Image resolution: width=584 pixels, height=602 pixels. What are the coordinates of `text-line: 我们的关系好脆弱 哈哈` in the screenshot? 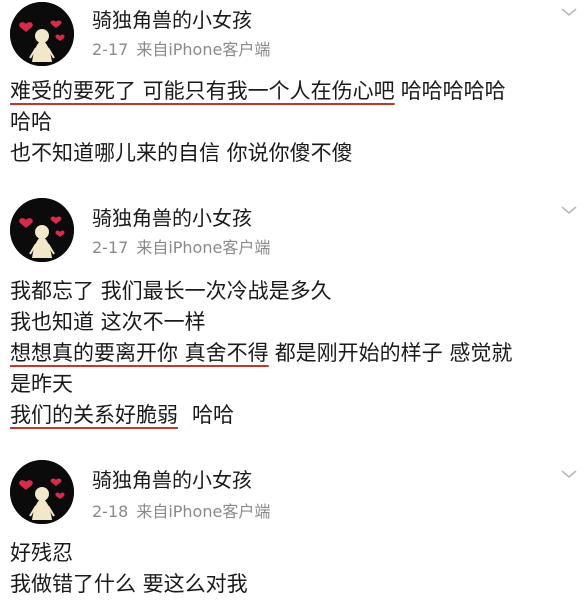 It's located at (294, 415).